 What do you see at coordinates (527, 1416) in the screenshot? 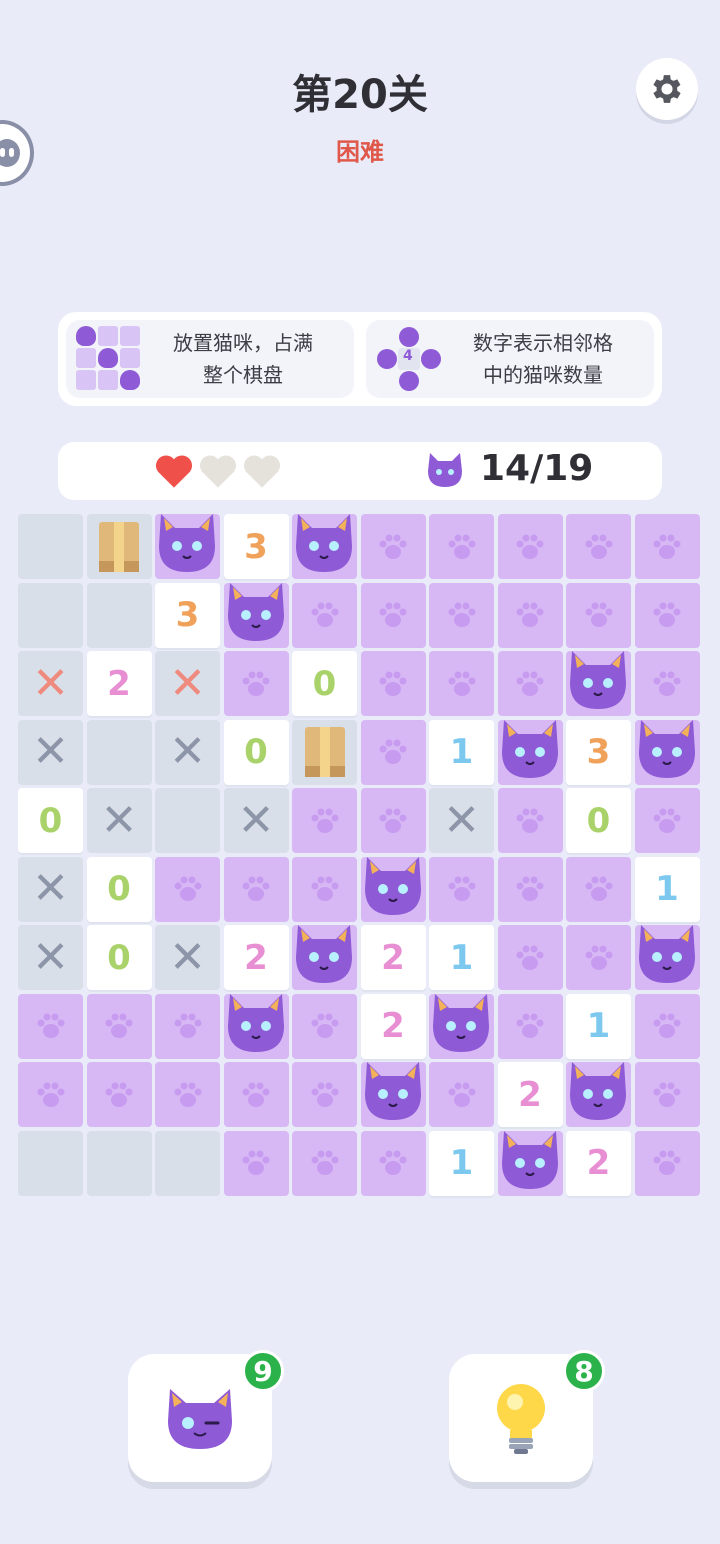
I see `hint-button: 8` at bounding box center [527, 1416].